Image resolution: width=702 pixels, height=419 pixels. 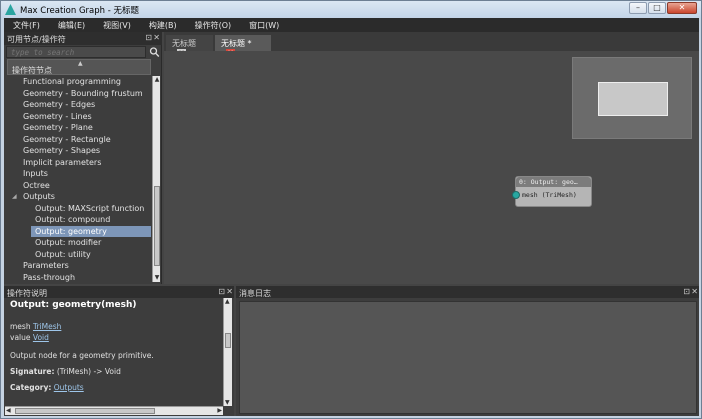 What do you see at coordinates (79, 255) in the screenshot?
I see `tree-item: Output: utility` at bounding box center [79, 255].